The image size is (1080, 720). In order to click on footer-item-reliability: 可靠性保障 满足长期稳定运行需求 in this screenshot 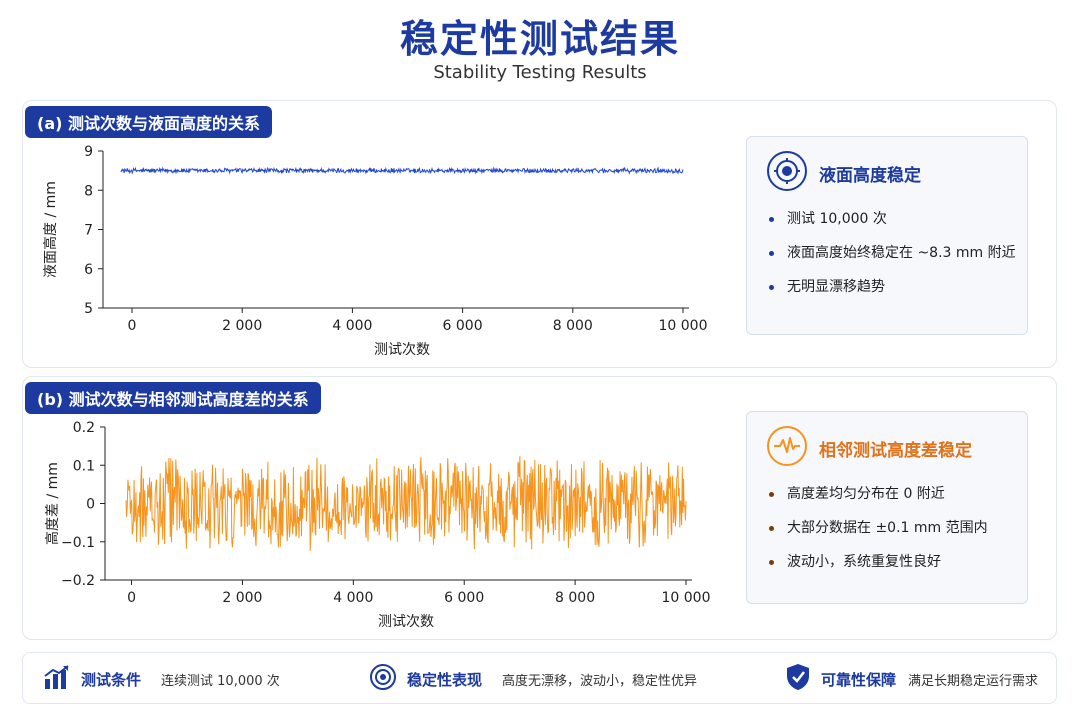, I will do `click(912, 679)`.